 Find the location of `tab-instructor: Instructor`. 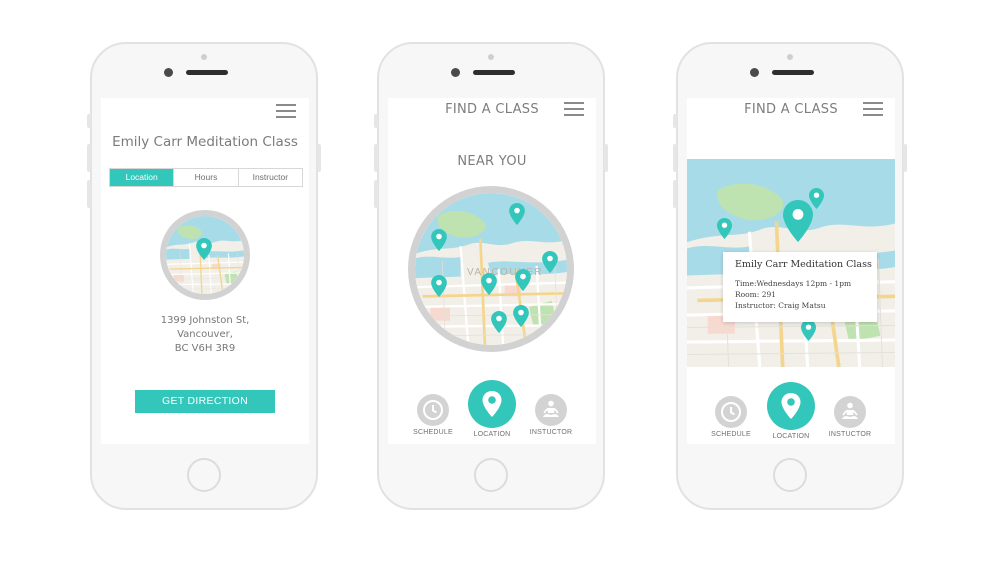

tab-instructor: Instructor is located at coordinates (269, 177).